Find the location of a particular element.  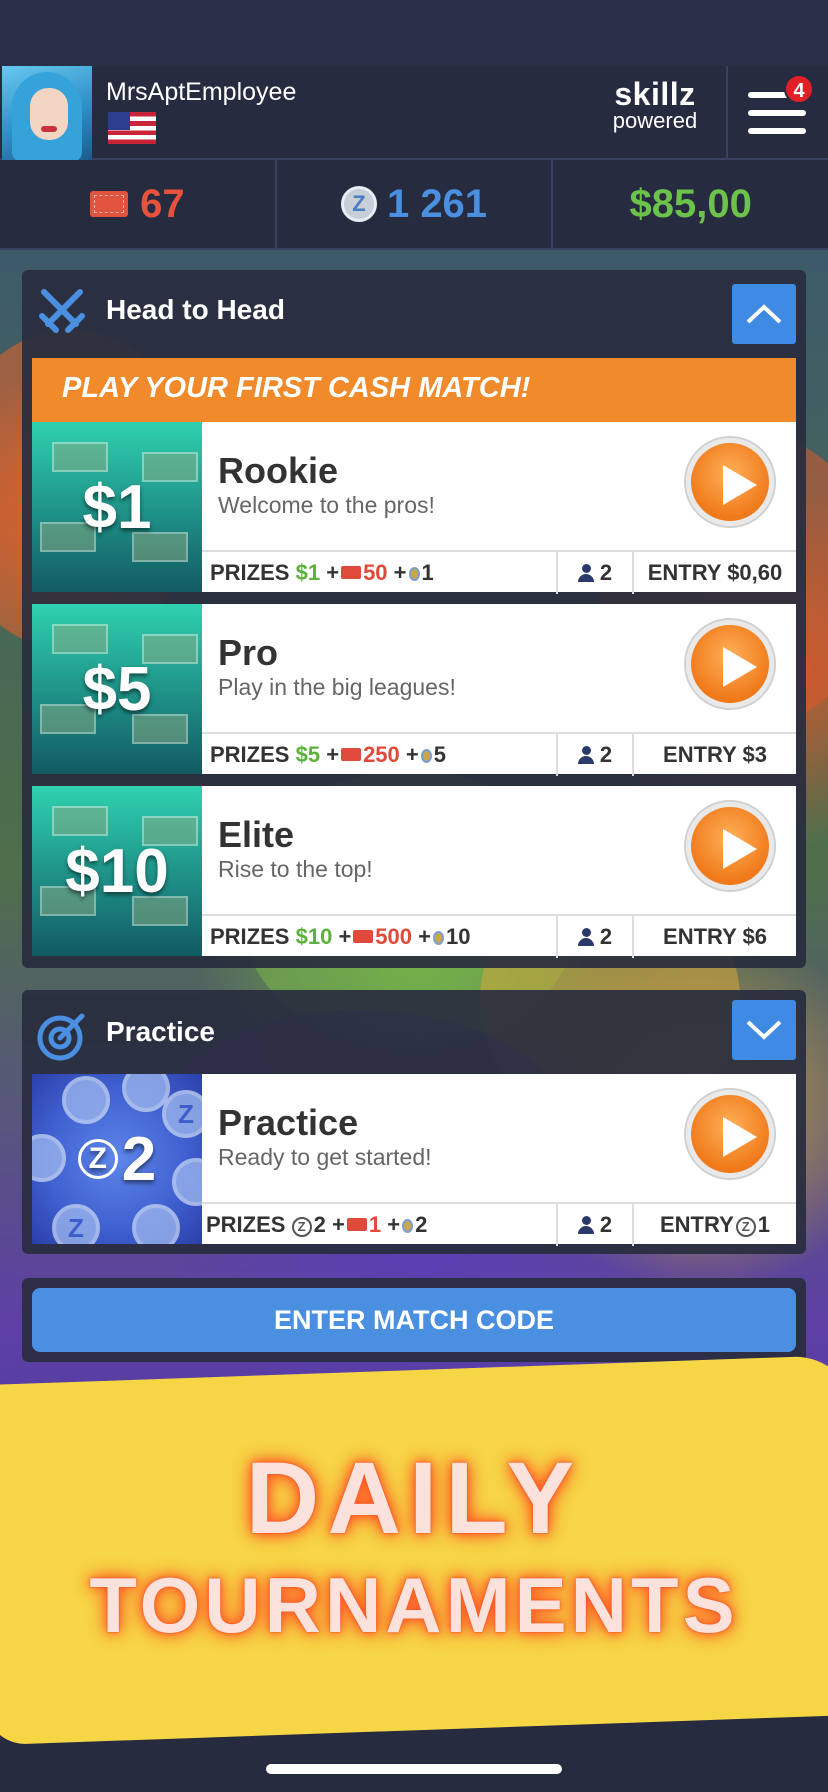

card-title: Rookie is located at coordinates (278, 470).